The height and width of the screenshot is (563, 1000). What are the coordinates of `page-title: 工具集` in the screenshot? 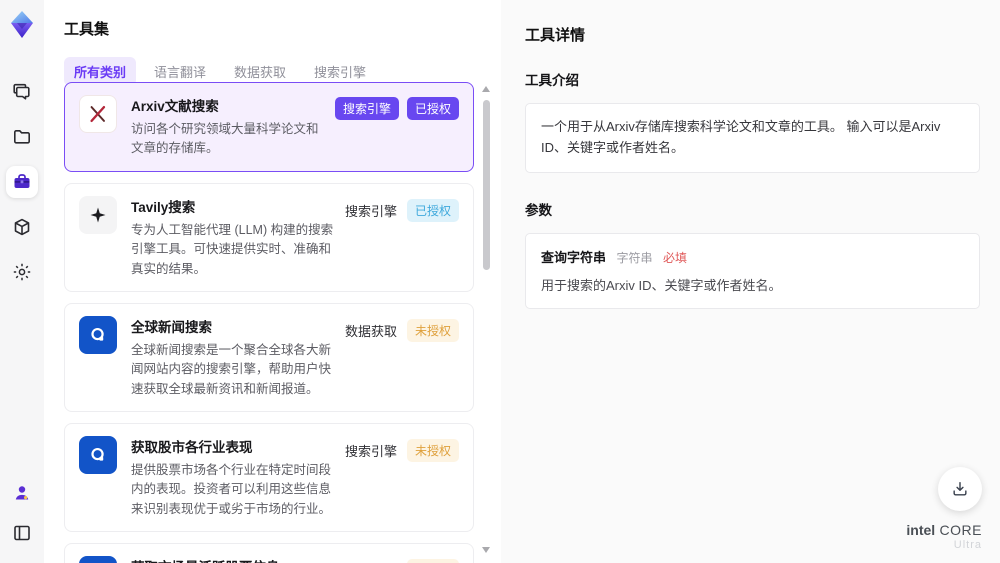 It's located at (87, 29).